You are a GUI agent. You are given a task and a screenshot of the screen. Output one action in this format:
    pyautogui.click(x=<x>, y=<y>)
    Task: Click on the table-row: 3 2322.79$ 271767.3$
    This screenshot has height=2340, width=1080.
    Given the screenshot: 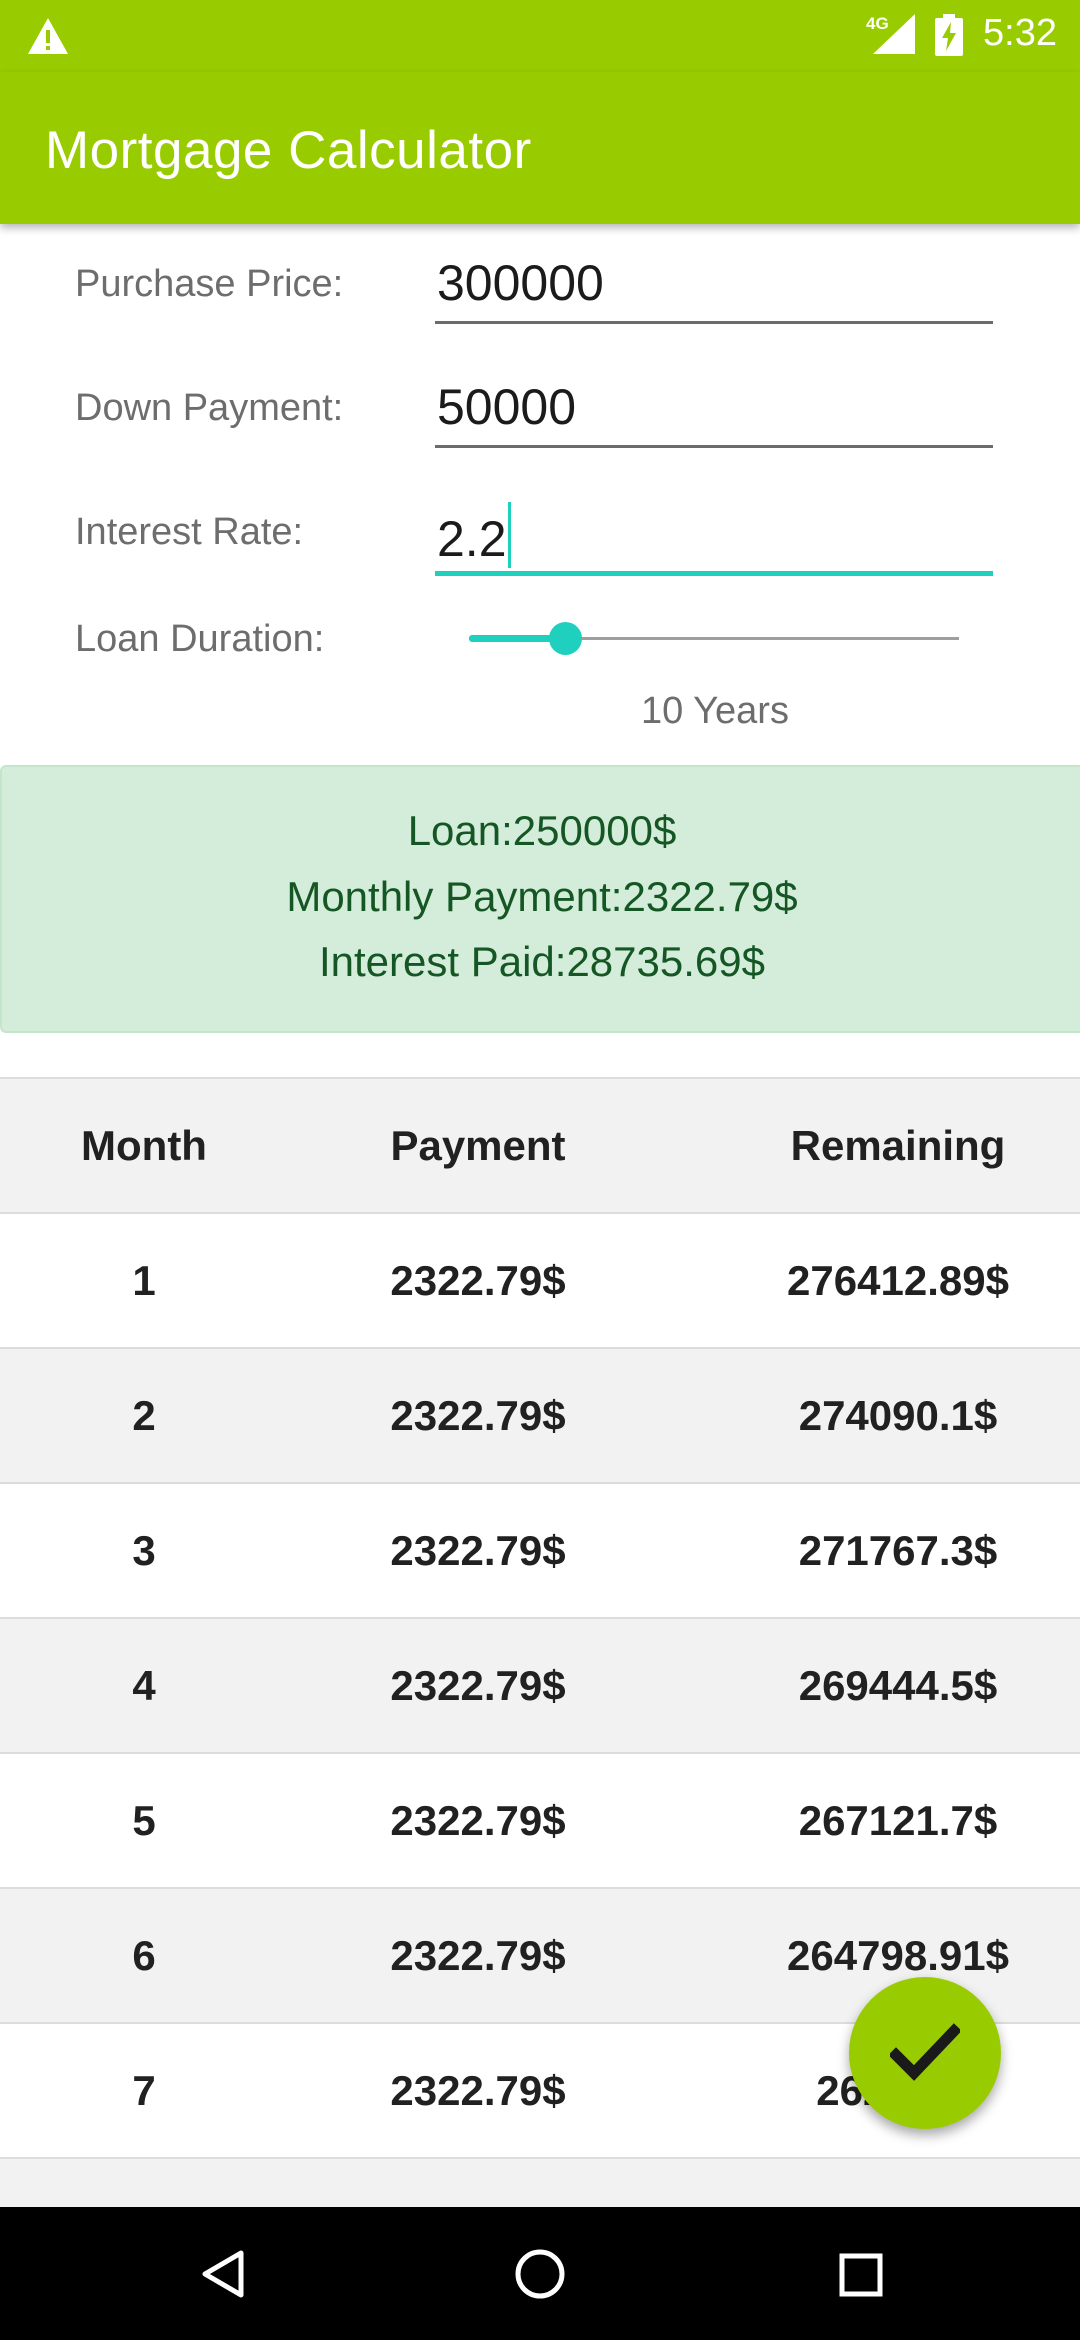 What is the action you would take?
    pyautogui.click(x=540, y=1551)
    